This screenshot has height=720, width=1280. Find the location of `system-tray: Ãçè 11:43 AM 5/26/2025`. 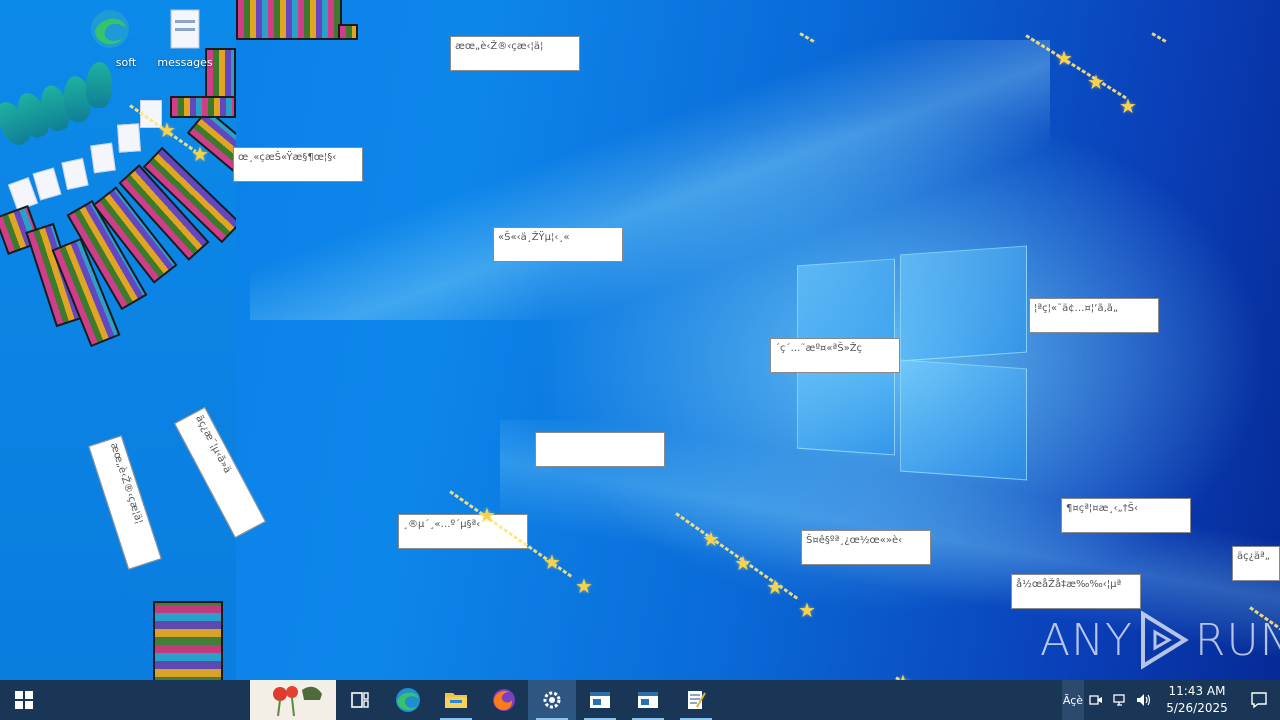

system-tray: Ãçè 11:43 AM 5/26/2025 is located at coordinates (1171, 700).